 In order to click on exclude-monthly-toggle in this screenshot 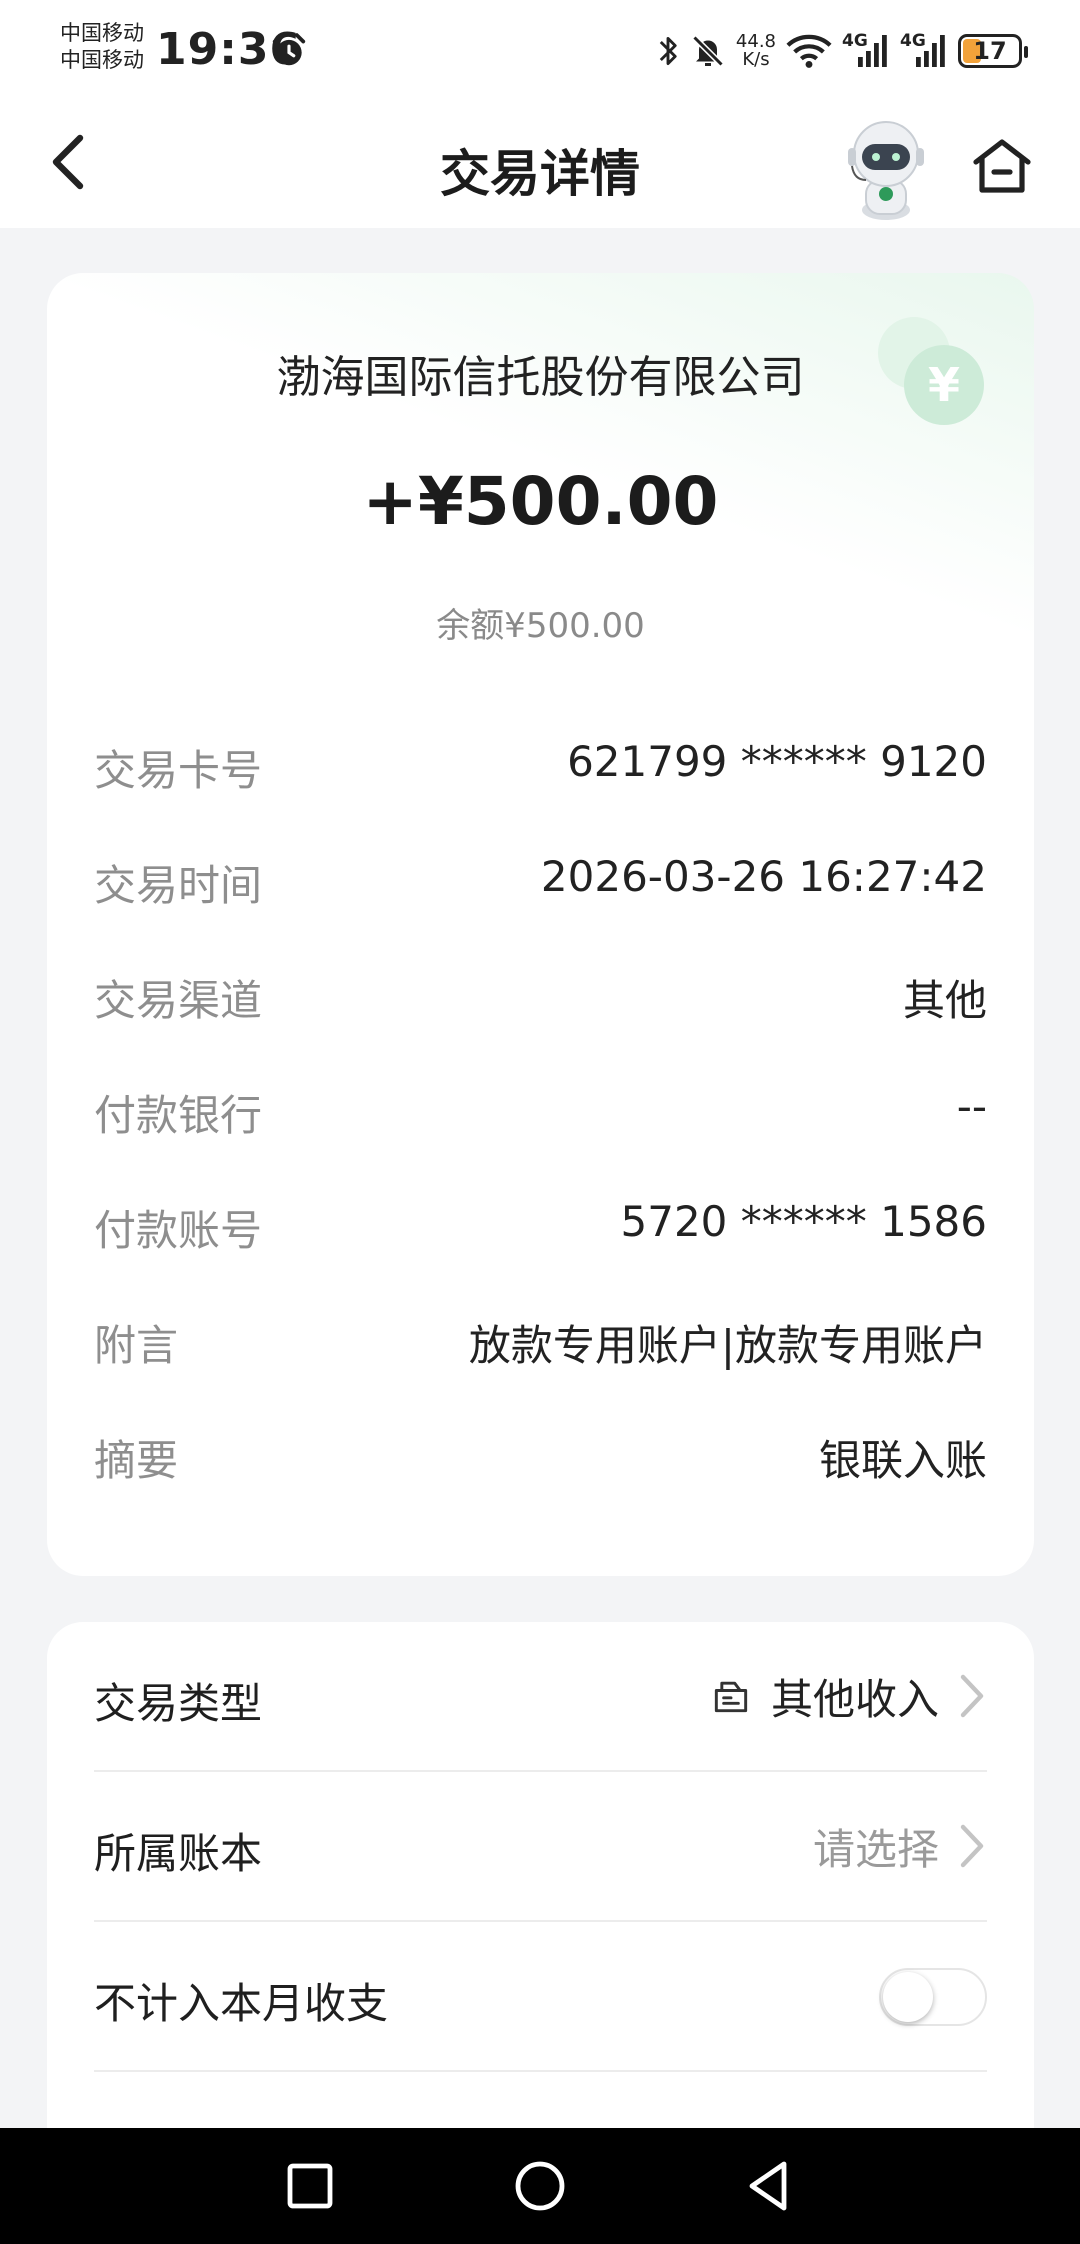, I will do `click(933, 1997)`.